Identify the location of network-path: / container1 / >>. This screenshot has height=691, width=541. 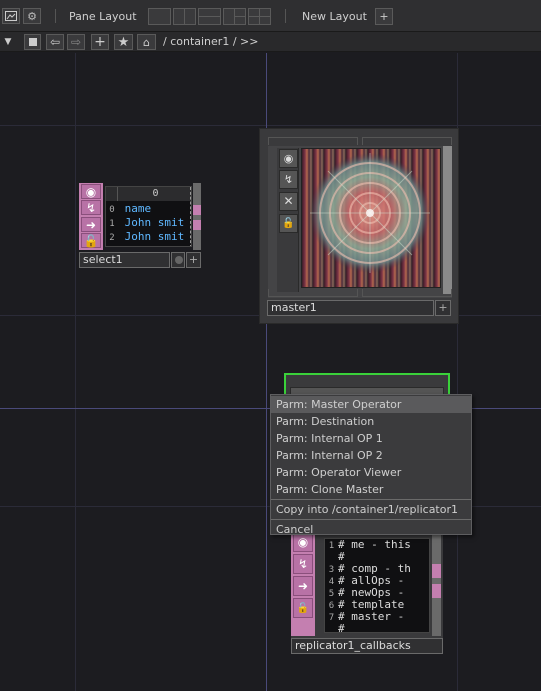
(210, 41).